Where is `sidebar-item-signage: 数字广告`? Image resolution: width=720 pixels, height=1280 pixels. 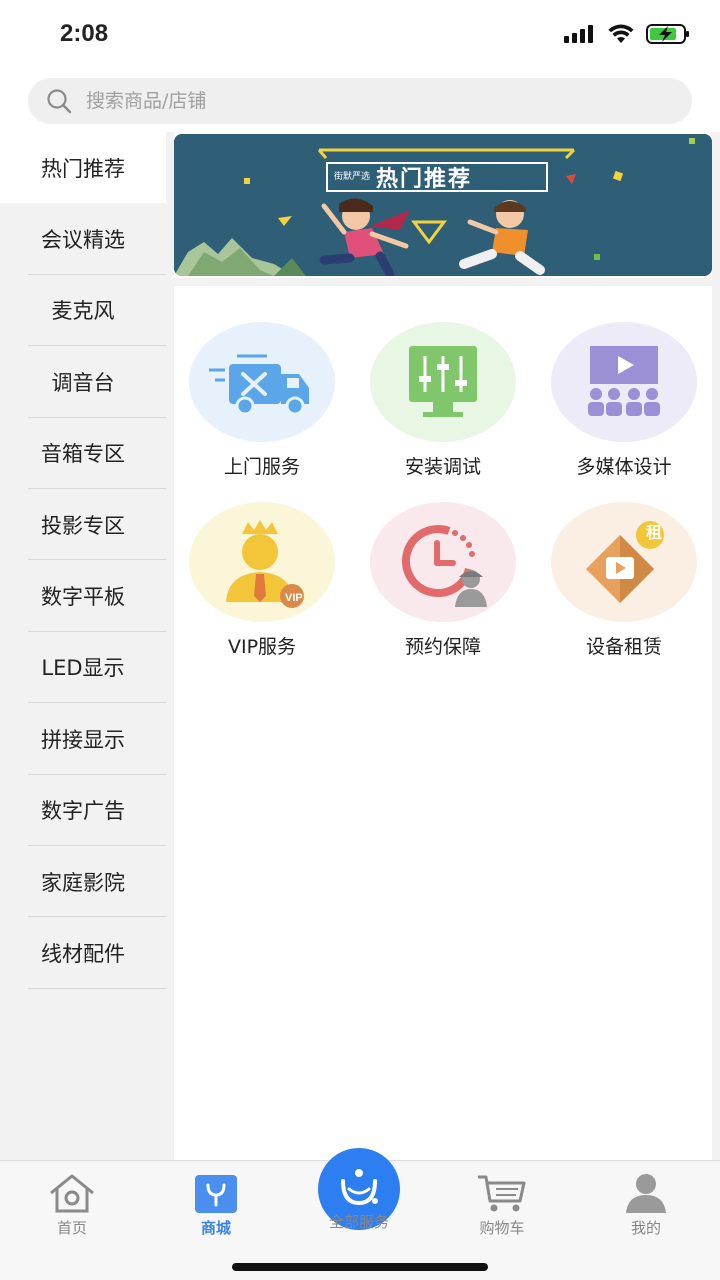 sidebar-item-signage: 数字广告 is located at coordinates (83, 811).